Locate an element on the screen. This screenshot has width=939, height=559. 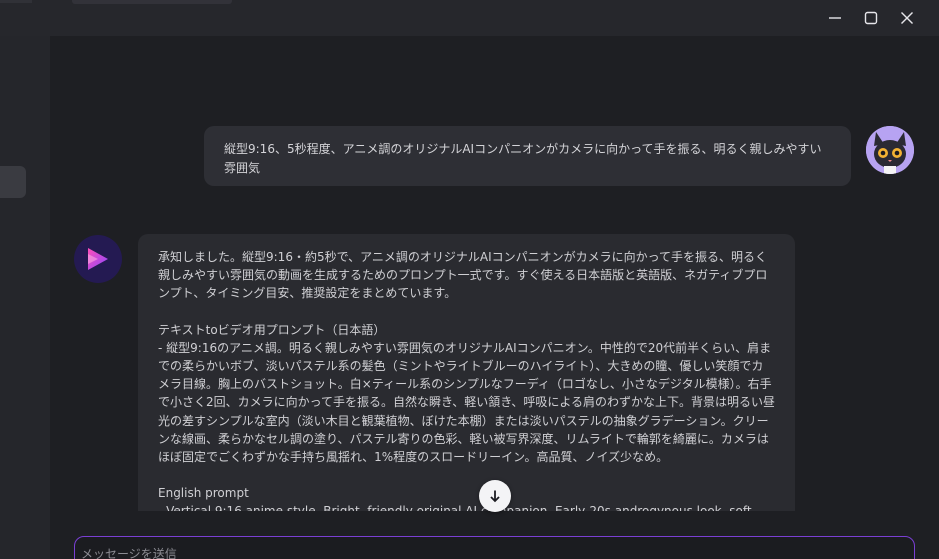
jp-prompt-heading: テキストtoビデオ用プロンプト（日本語） is located at coordinates (272, 329).